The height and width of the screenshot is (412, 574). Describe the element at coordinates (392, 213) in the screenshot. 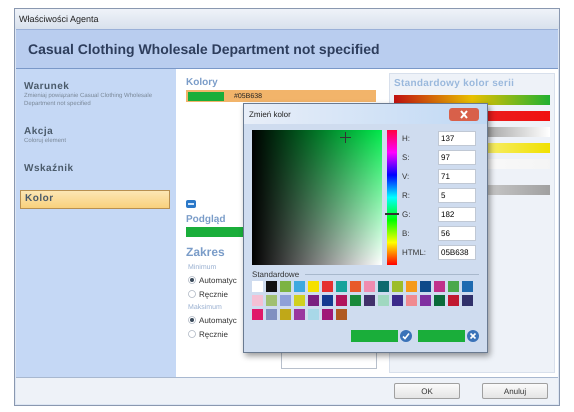

I see `slider-thumb` at that location.